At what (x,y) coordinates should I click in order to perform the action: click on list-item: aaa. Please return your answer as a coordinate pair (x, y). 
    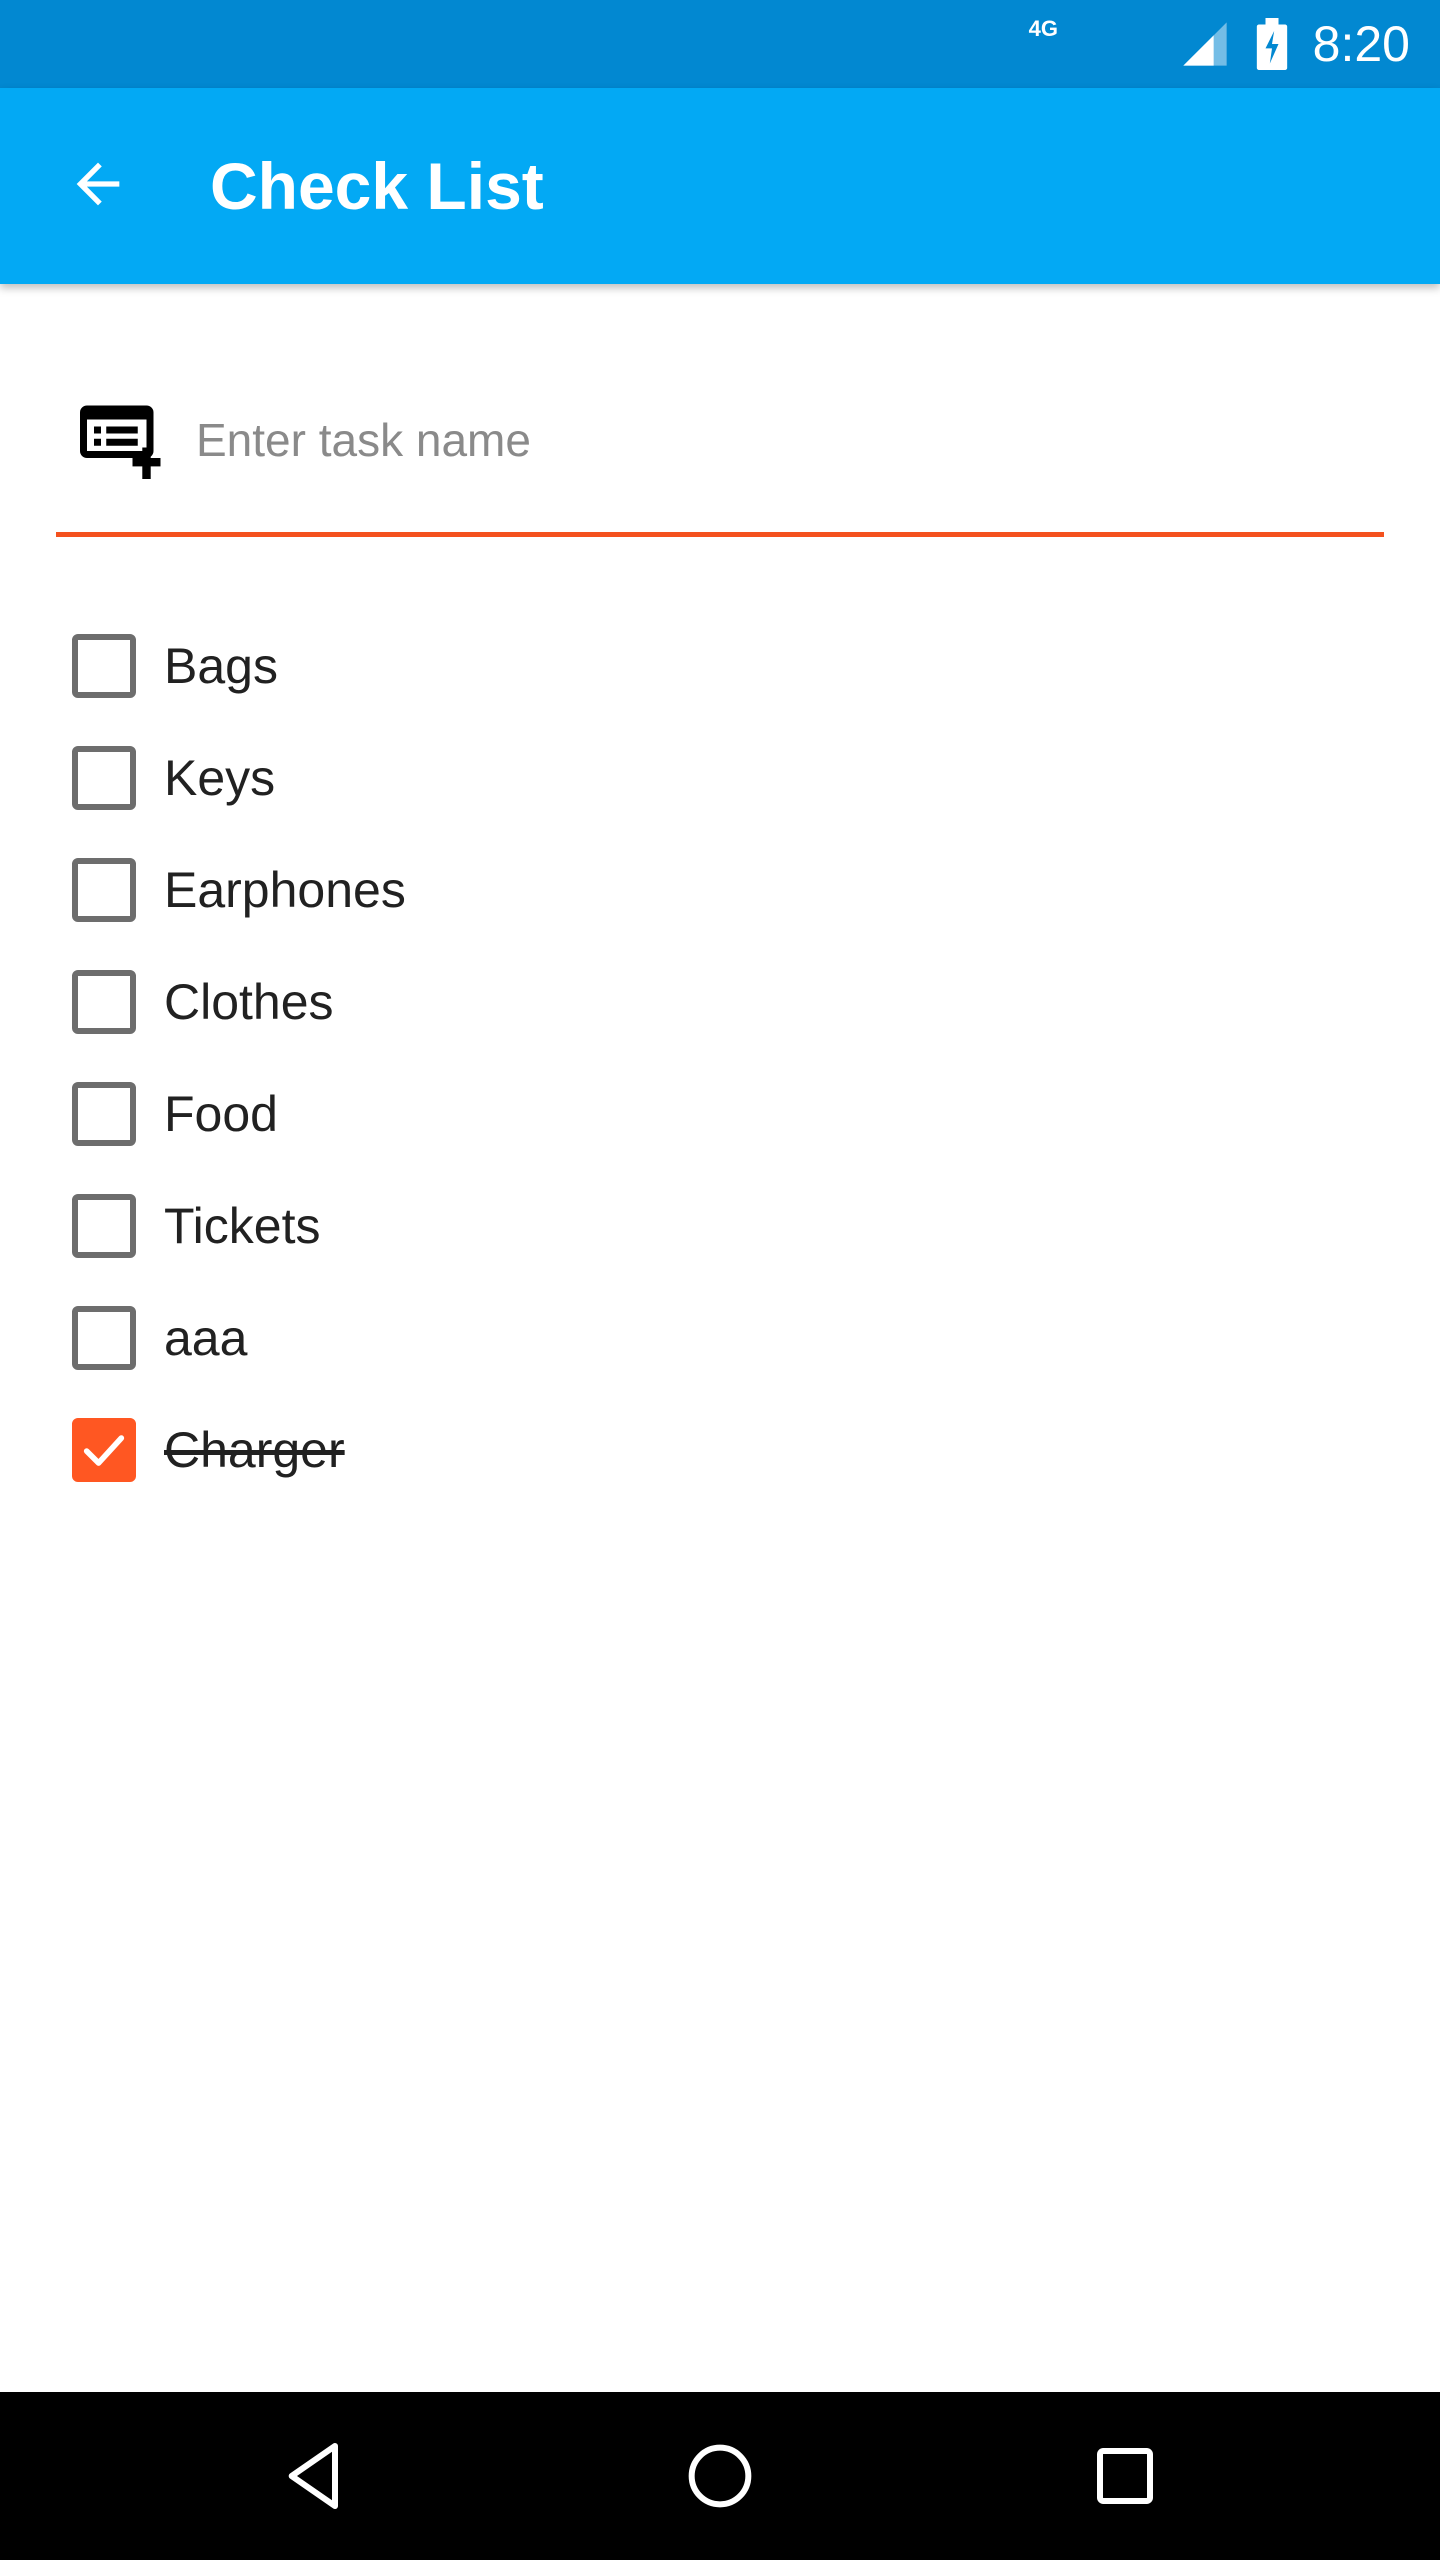
    Looking at the image, I should click on (722, 1338).